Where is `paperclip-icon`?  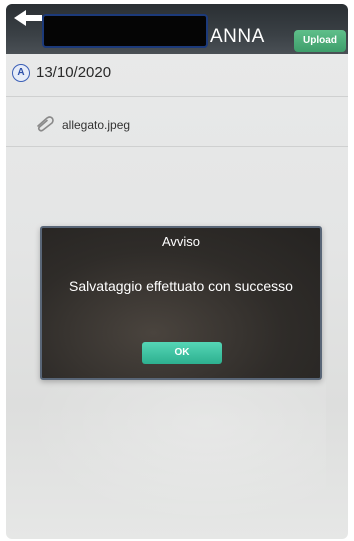
paperclip-icon is located at coordinates (45, 124).